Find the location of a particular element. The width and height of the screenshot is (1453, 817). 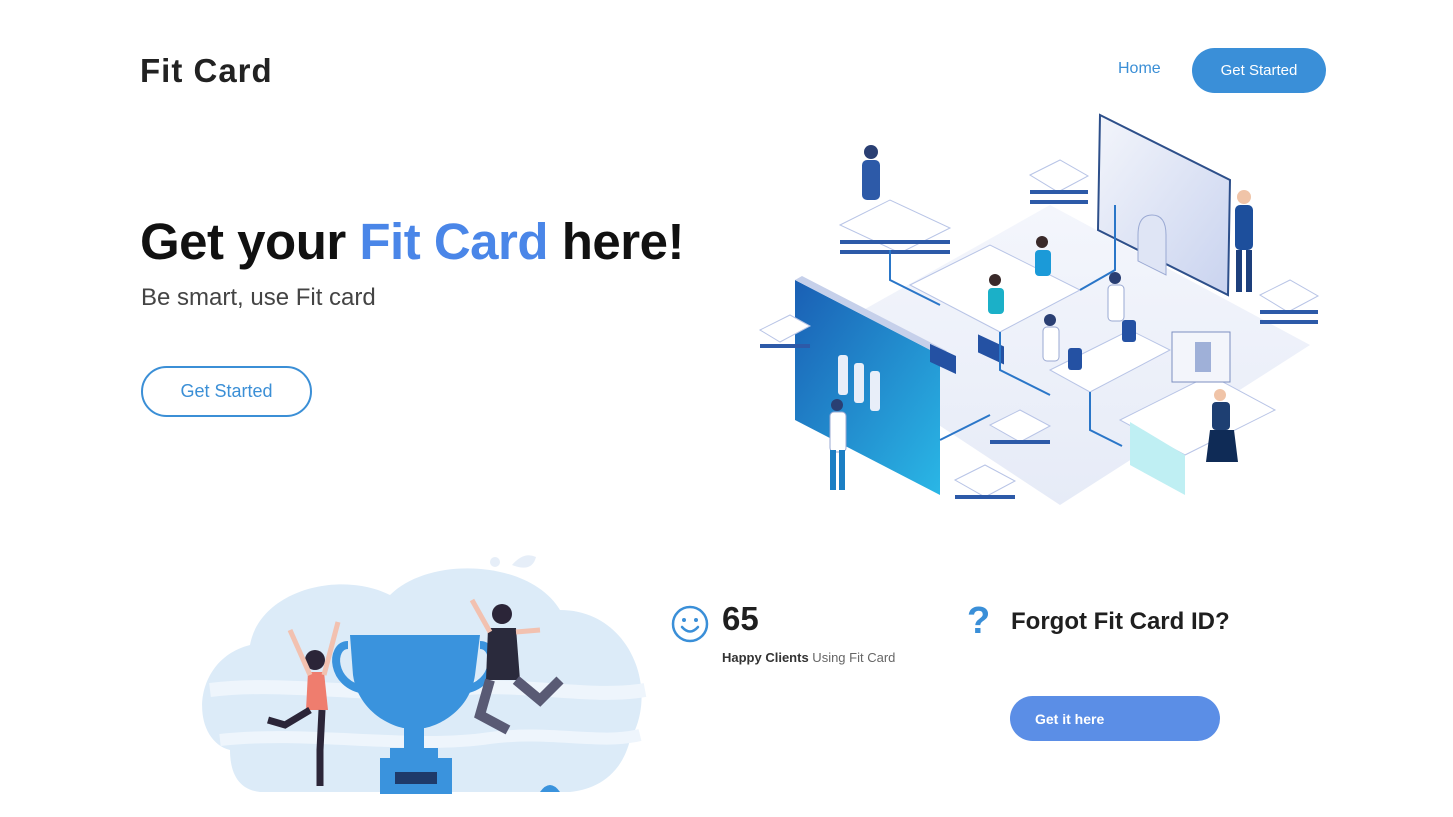

happy-clients-caption-rest: Using Fit Card is located at coordinates (852, 657).